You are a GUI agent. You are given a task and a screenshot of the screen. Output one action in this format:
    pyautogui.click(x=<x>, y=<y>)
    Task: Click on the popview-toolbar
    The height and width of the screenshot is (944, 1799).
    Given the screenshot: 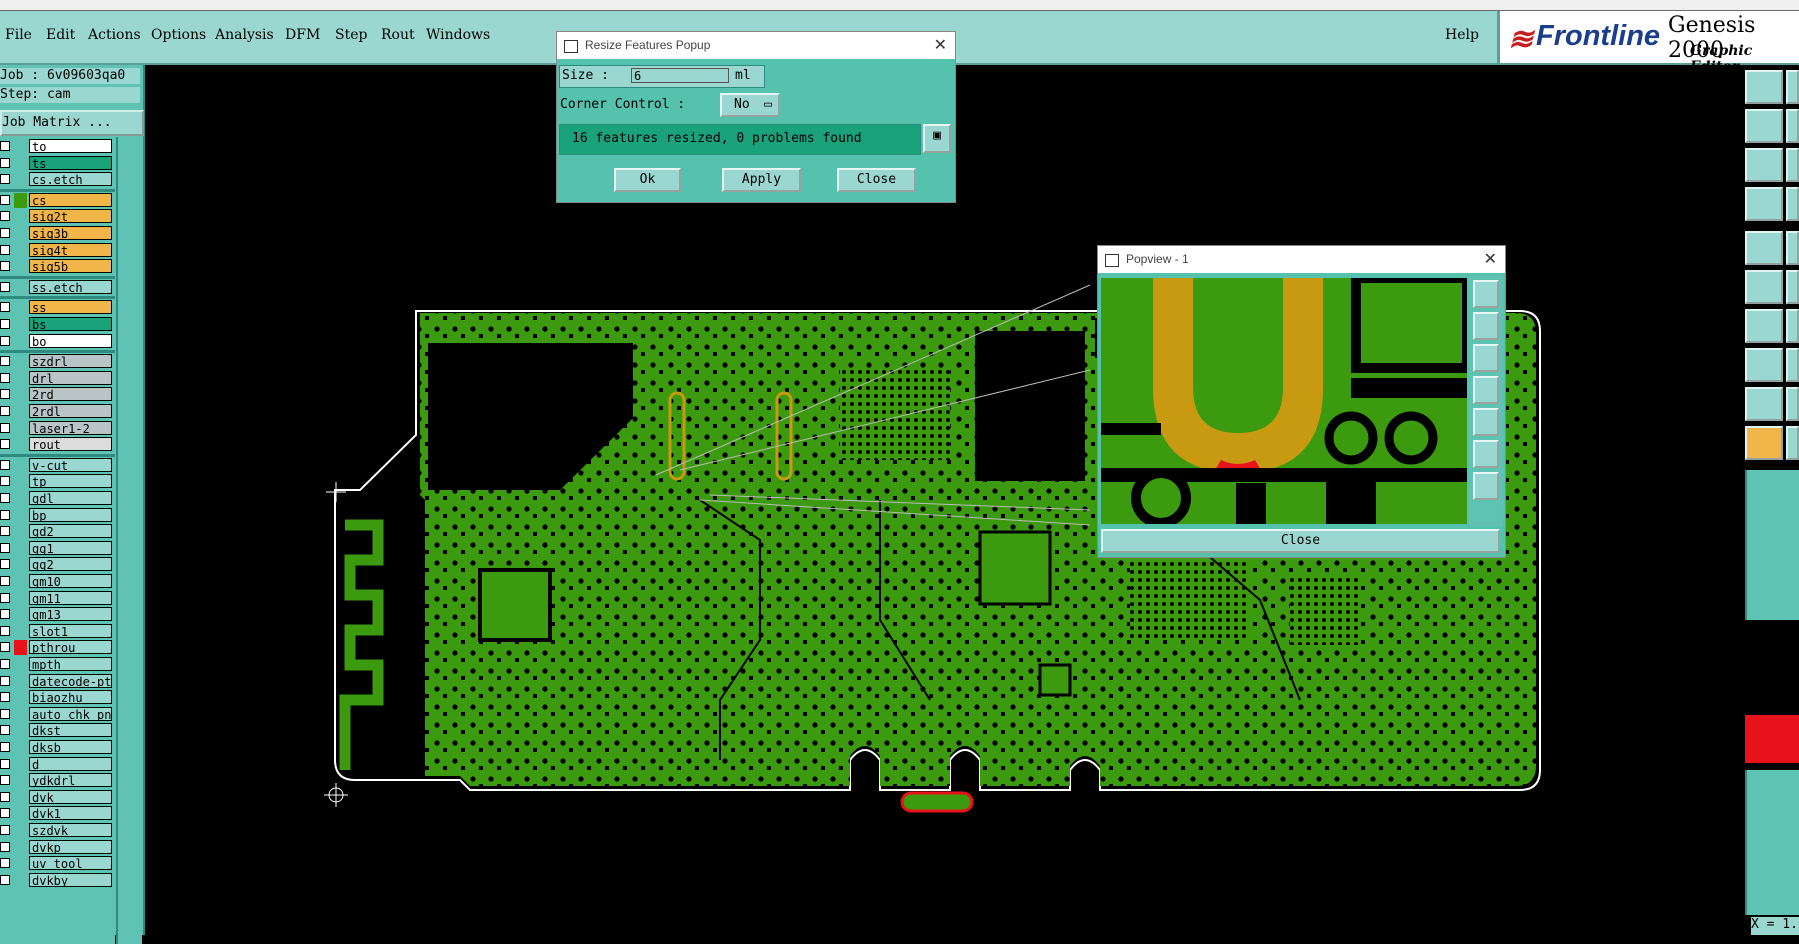 What is the action you would take?
    pyautogui.click(x=1486, y=401)
    